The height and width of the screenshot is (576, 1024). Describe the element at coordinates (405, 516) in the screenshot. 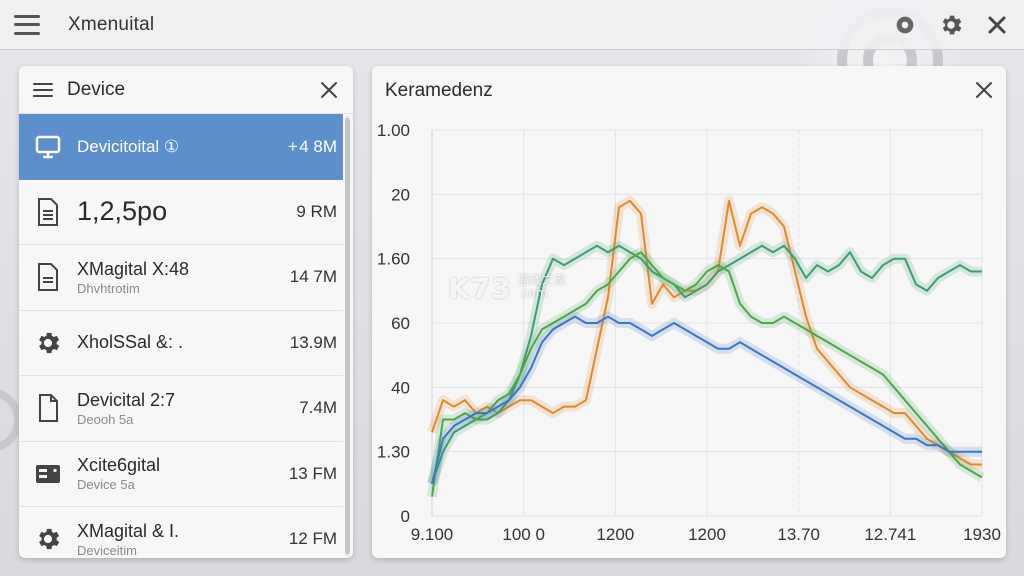

I see `y-tick-label: 0` at that location.